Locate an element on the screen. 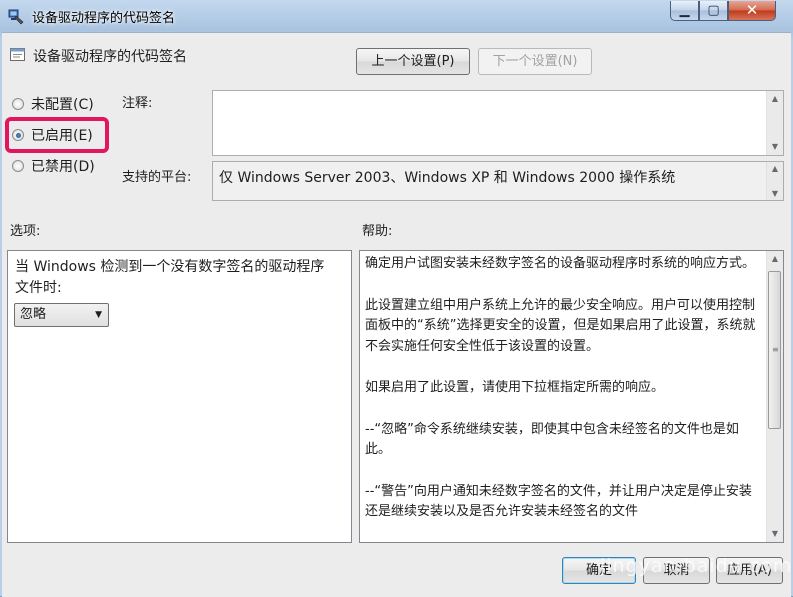 This screenshot has height=597, width=793. help-scrollbar: ▲ ≡ ▼ is located at coordinates (774, 396).